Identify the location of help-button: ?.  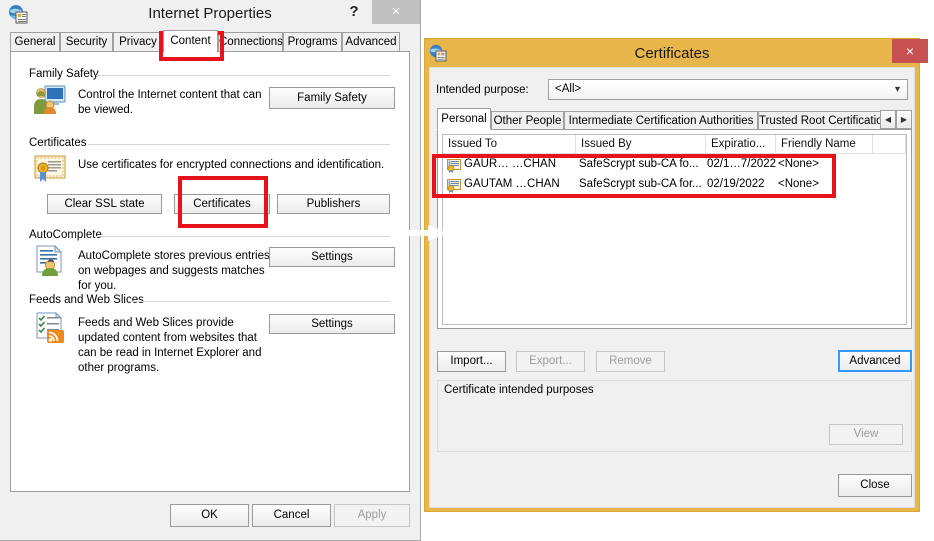
(354, 13).